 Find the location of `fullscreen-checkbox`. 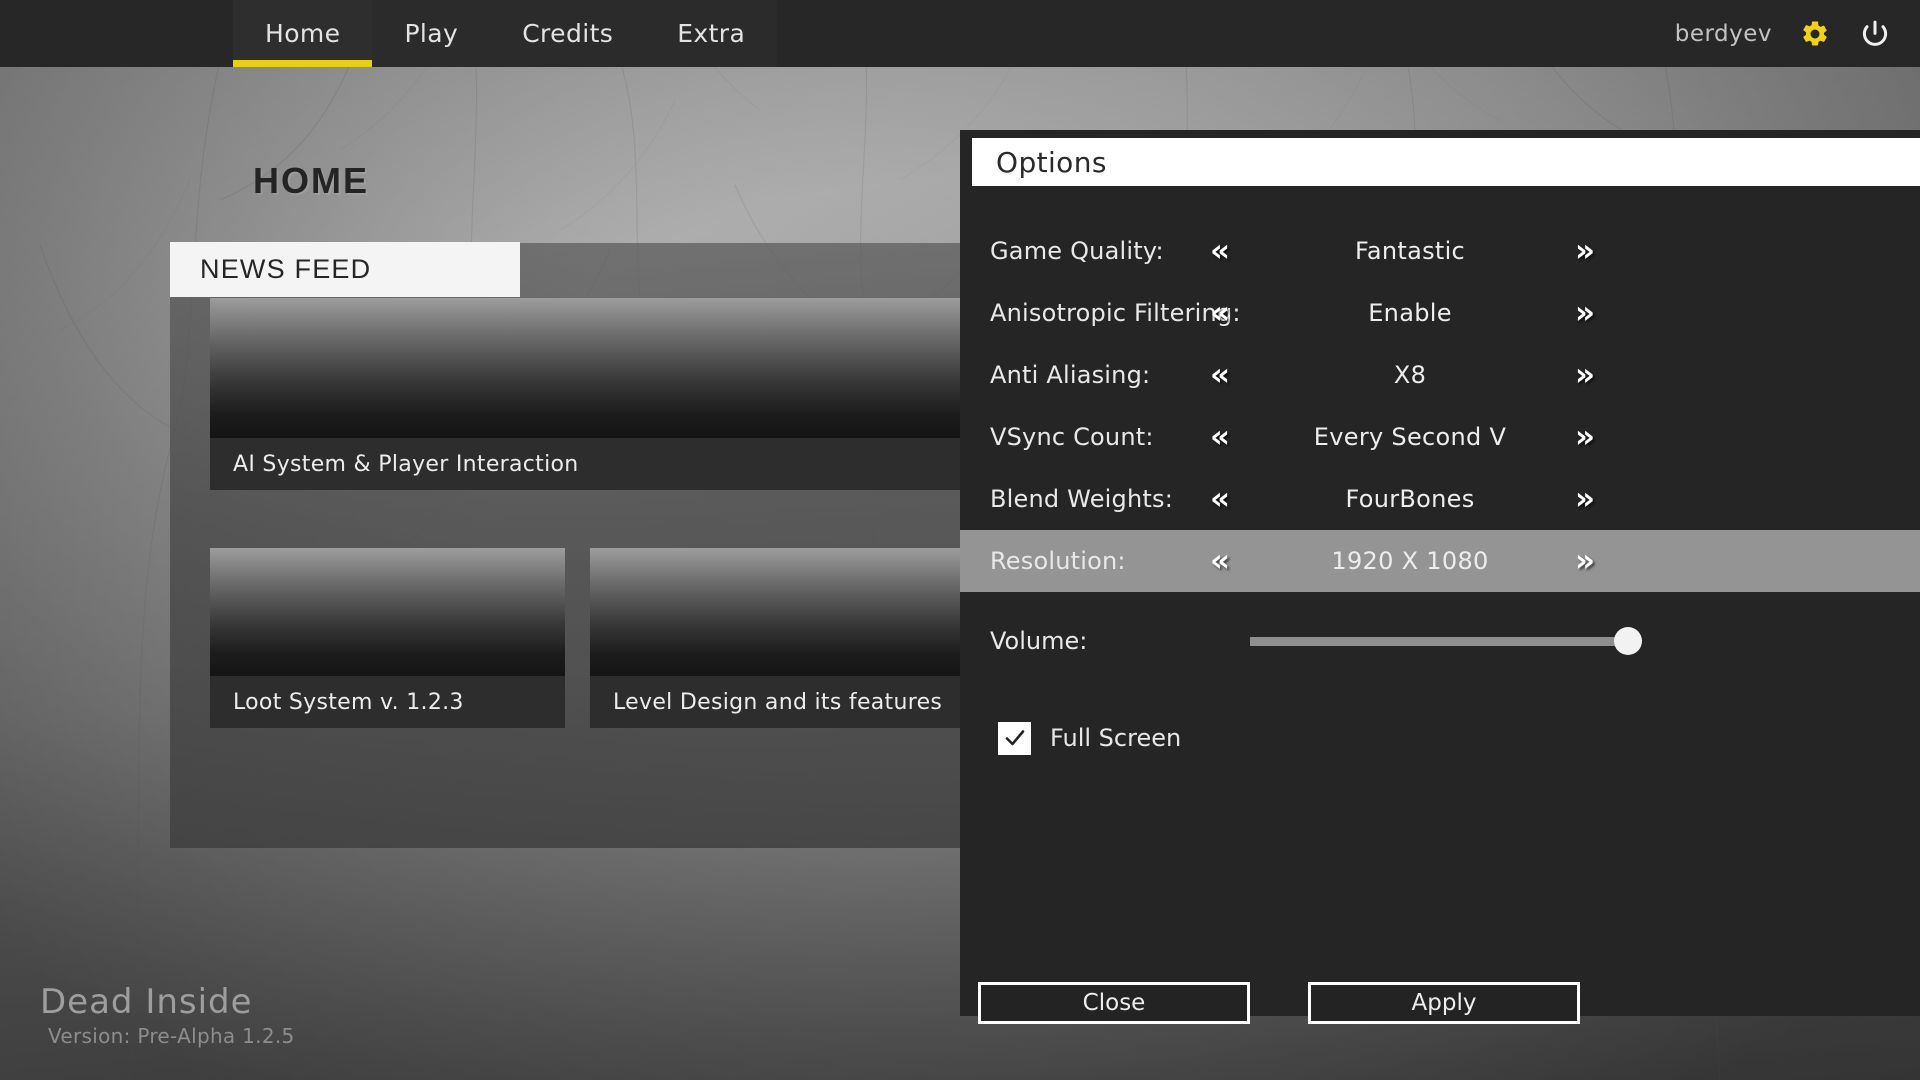

fullscreen-checkbox is located at coordinates (1014, 738).